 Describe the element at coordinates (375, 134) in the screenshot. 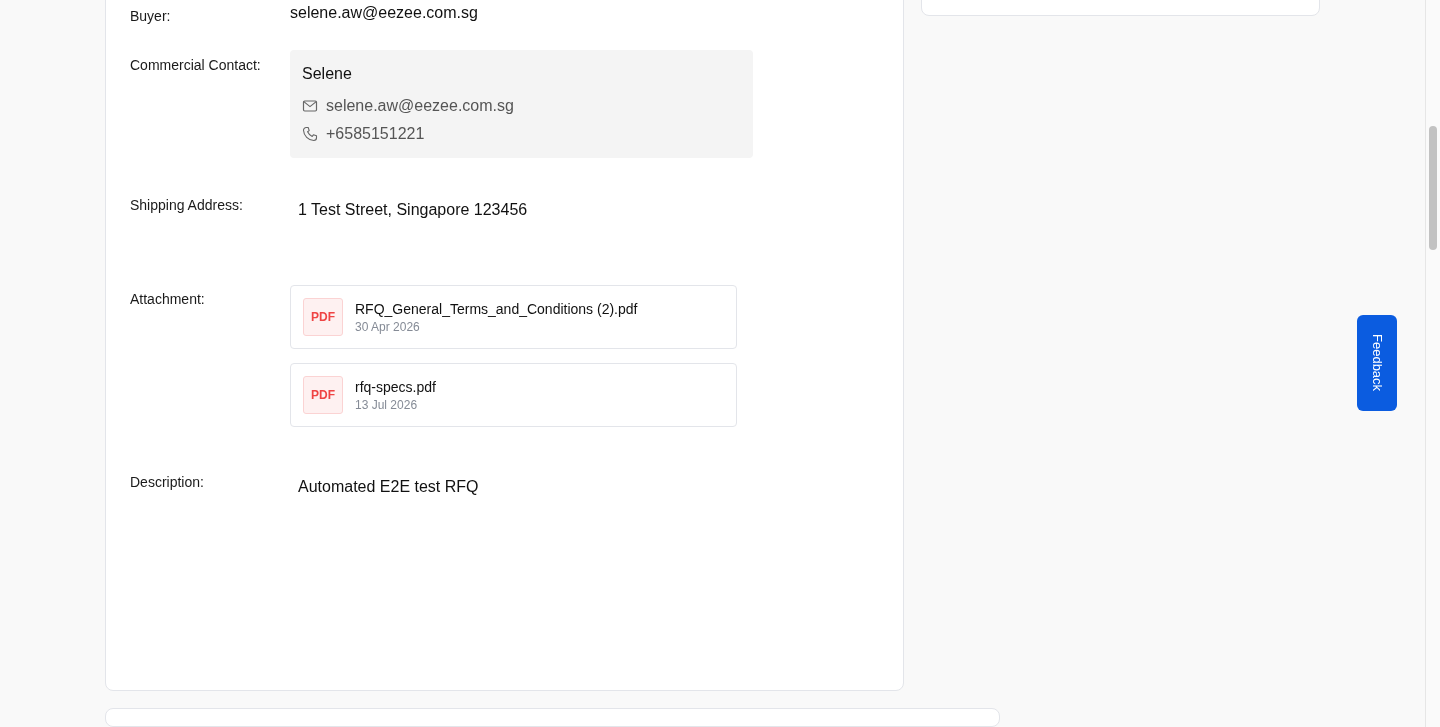

I see `contact-phone: +6585151221` at that location.